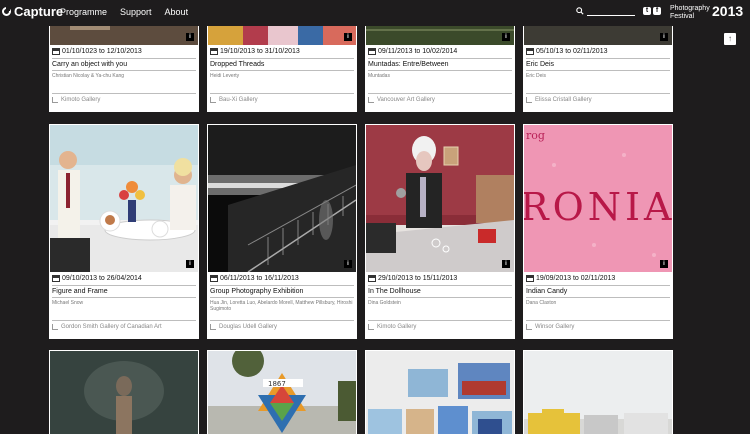 This screenshot has width=750, height=434. What do you see at coordinates (277, 384) in the screenshot?
I see `image-text-sign: 1867` at bounding box center [277, 384].